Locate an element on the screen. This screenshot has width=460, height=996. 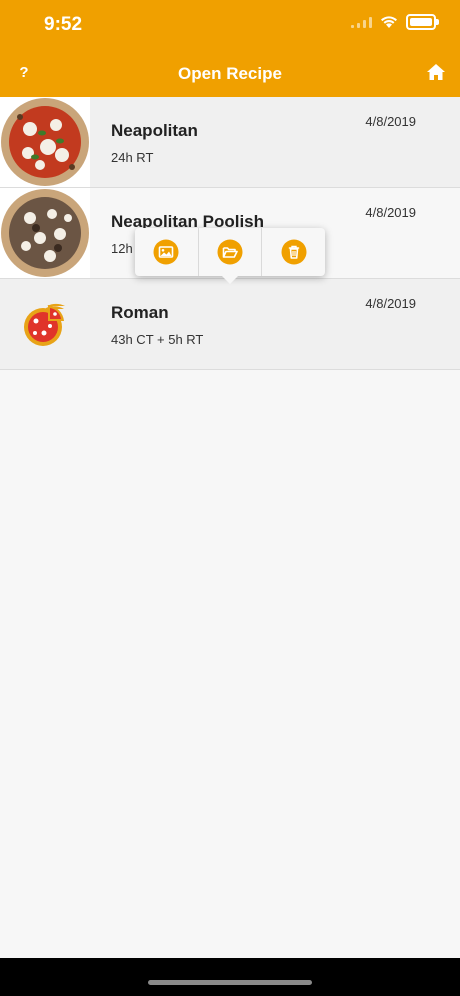
row-action-popover is located at coordinates (230, 256).